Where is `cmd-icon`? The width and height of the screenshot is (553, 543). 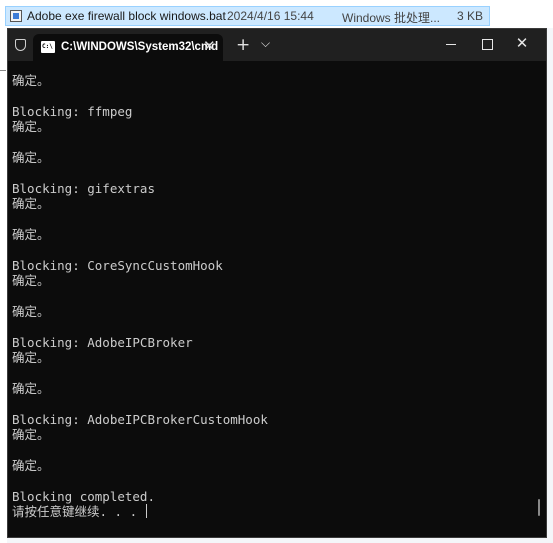 cmd-icon is located at coordinates (48, 47).